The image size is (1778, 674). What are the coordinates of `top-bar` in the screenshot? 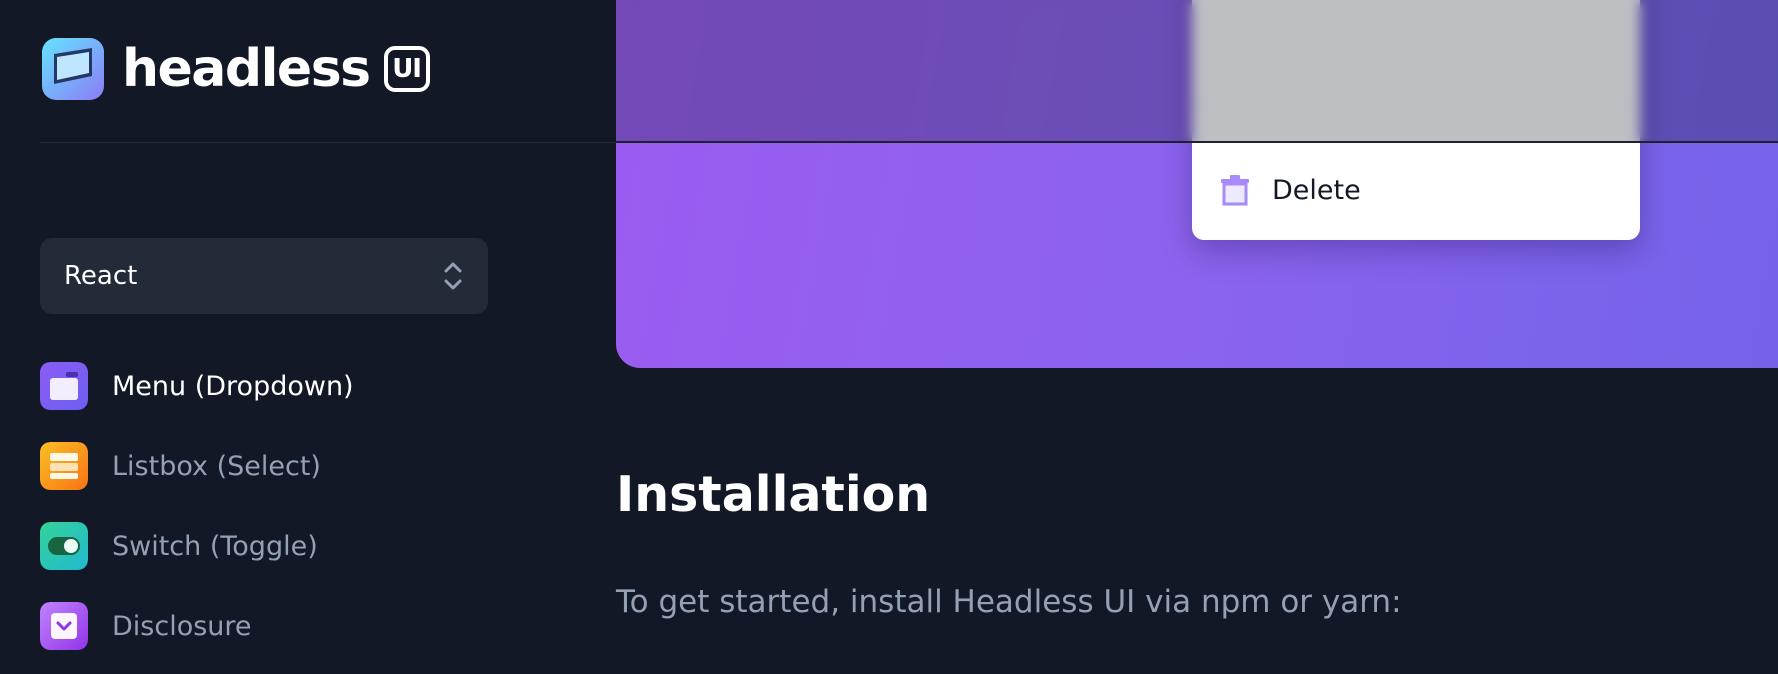 It's located at (1197, 71).